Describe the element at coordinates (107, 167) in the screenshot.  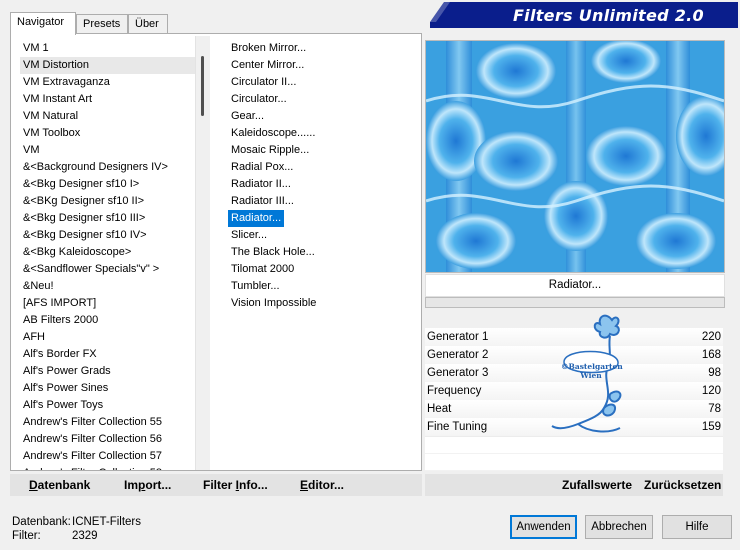
I see `category-item: &<Background Designers IV>` at that location.